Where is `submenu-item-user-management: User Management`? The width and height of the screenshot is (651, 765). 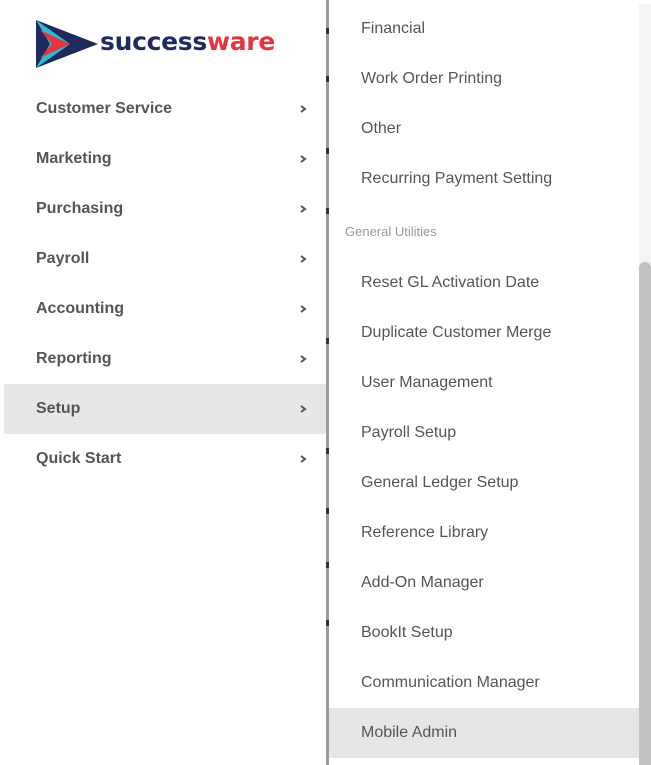 submenu-item-user-management: User Management is located at coordinates (484, 383).